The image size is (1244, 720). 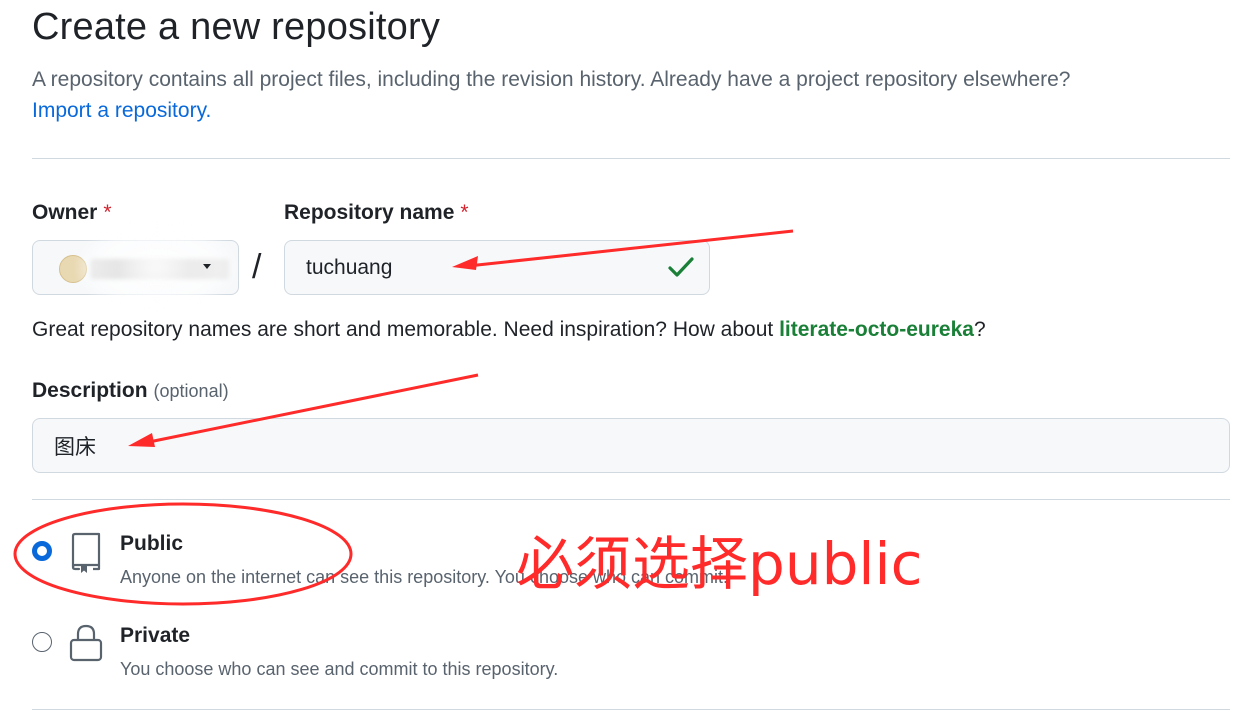 What do you see at coordinates (42, 551) in the screenshot?
I see `public-radio` at bounding box center [42, 551].